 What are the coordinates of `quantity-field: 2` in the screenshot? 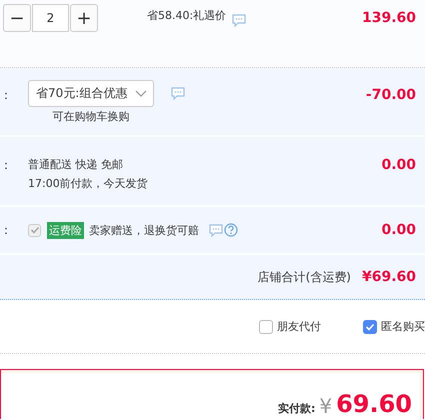 It's located at (50, 18).